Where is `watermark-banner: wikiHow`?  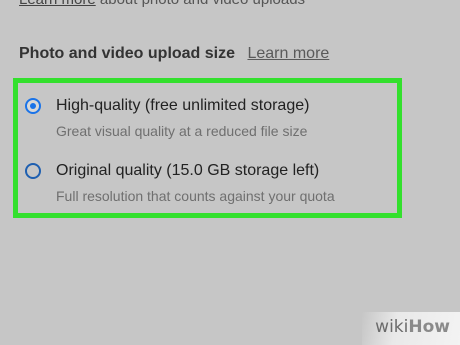
watermark-banner: wikiHow is located at coordinates (411, 328).